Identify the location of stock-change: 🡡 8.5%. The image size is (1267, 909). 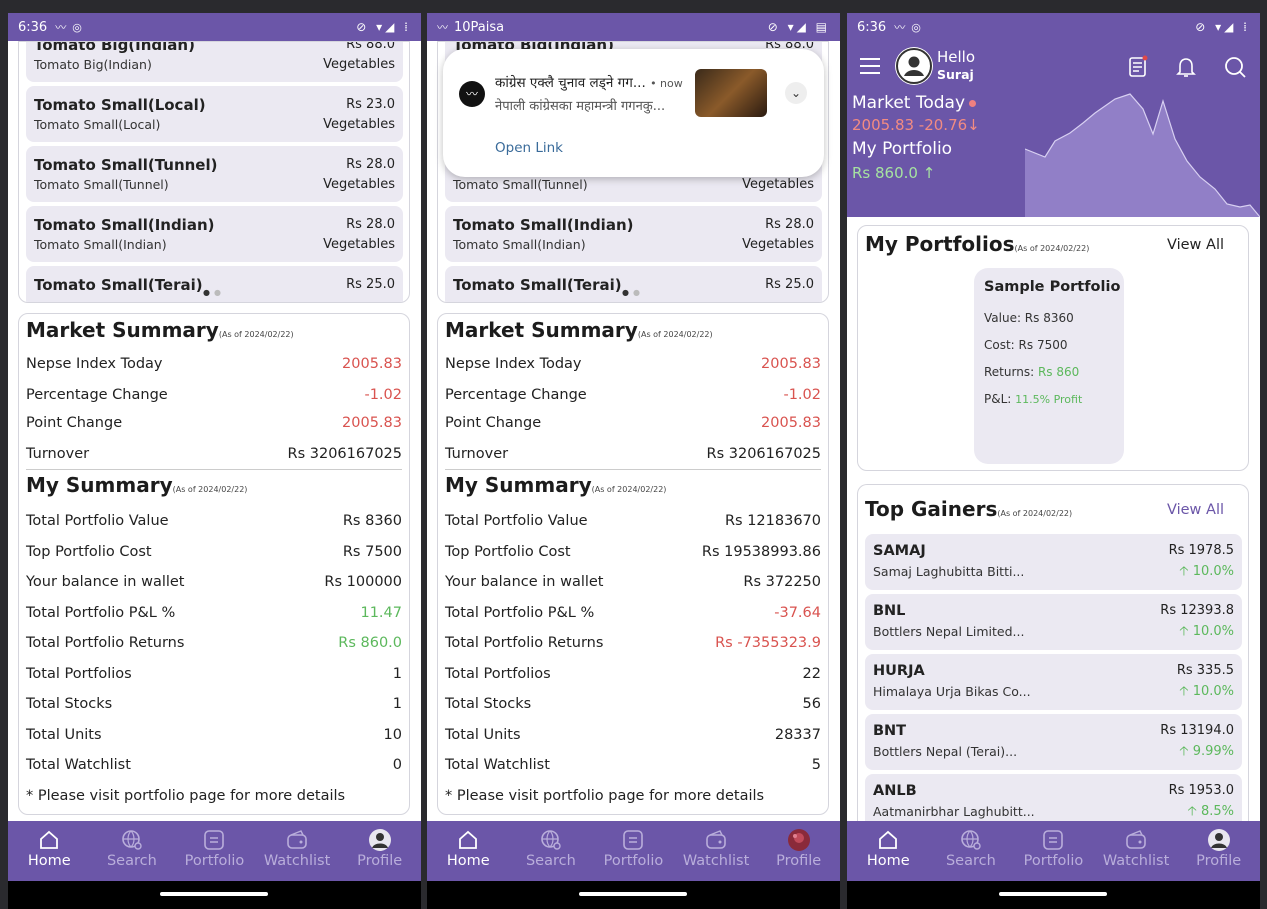
(1211, 811).